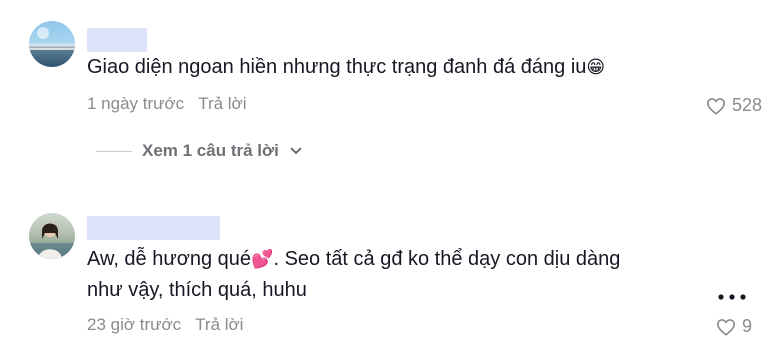 The width and height of the screenshot is (780, 360). I want to click on view-replies-label: Xem 1 câu trả lời, so click(210, 150).